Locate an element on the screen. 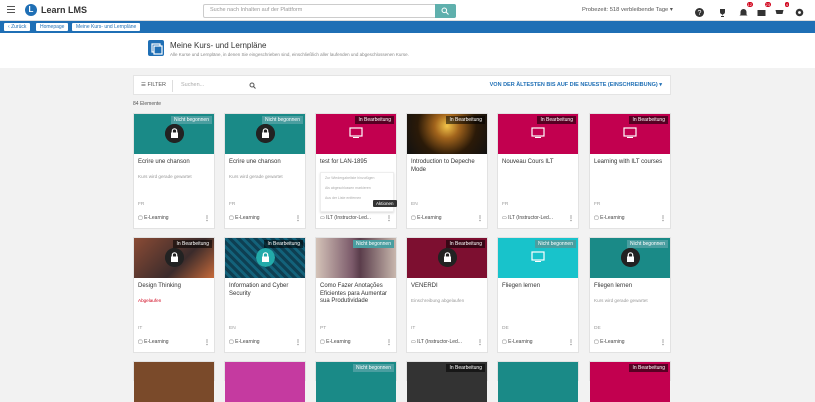 The image size is (815, 402). global-search-input: Suche nach Inhalten auf der Plattform is located at coordinates (329, 11).